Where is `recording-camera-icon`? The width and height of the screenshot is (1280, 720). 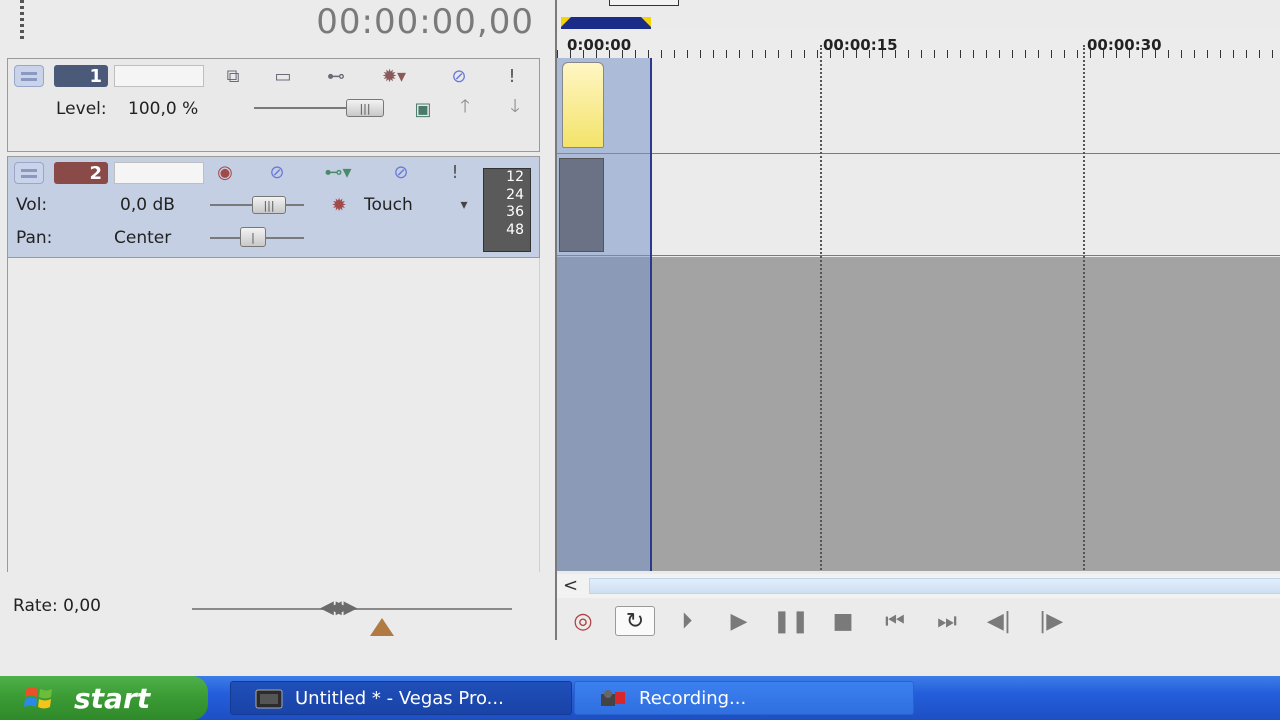
recording-camera-icon is located at coordinates (613, 698).